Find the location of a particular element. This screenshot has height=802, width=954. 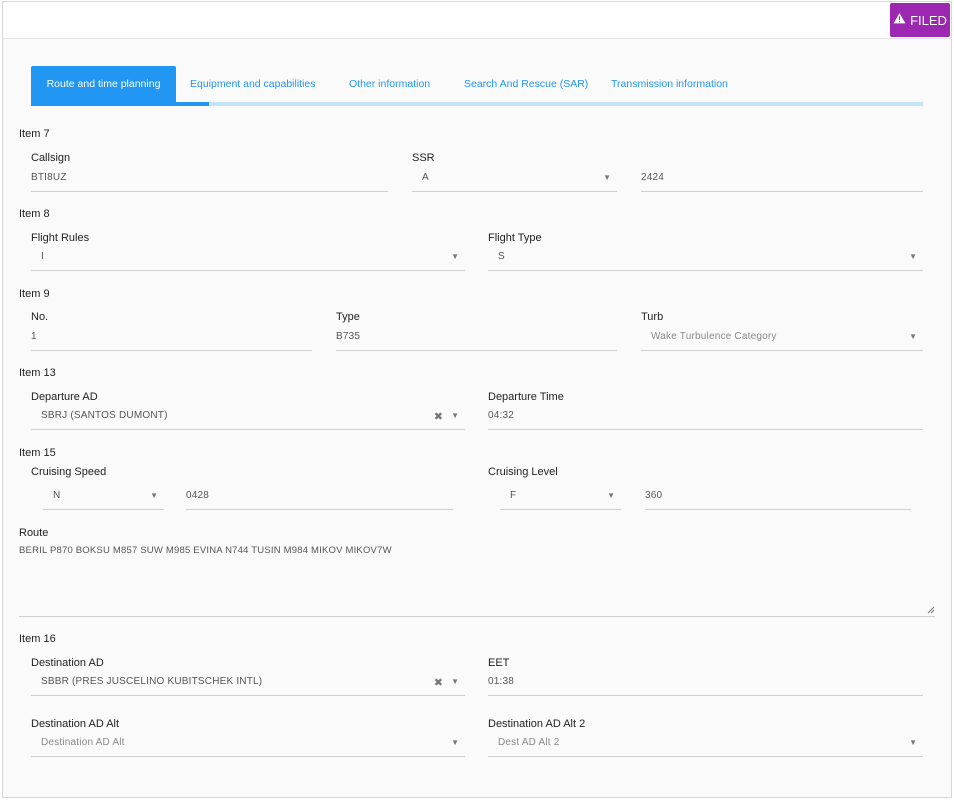

destination-alt2-placeholder: Dest AD Alt 2 is located at coordinates (529, 742).